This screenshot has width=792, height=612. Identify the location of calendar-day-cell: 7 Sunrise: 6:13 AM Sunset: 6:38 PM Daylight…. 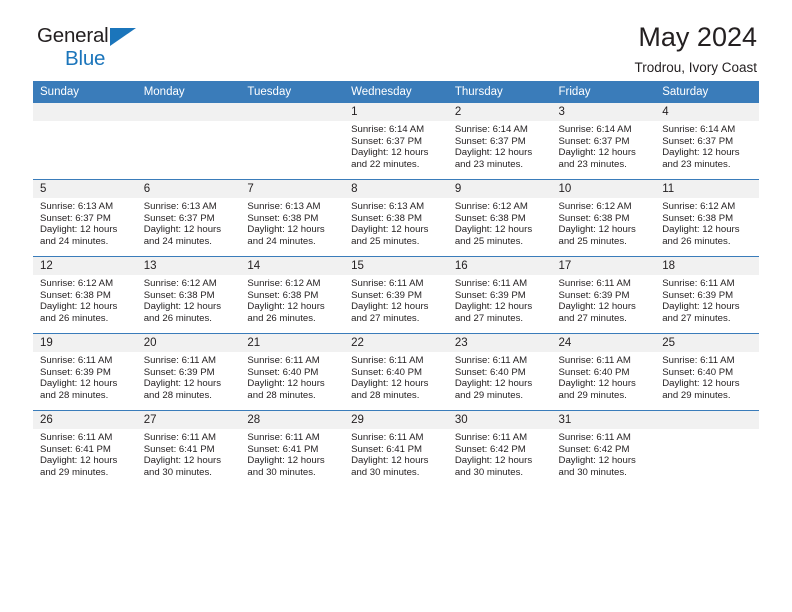
(292, 218).